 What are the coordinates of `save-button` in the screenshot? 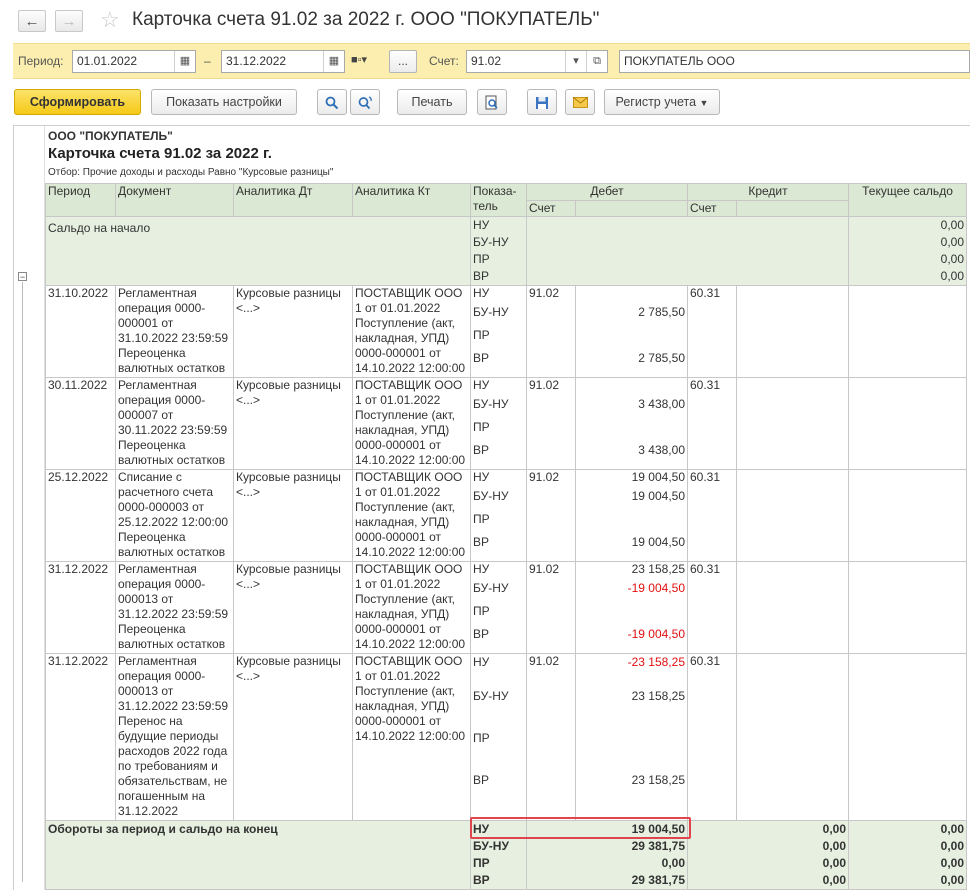 It's located at (542, 102).